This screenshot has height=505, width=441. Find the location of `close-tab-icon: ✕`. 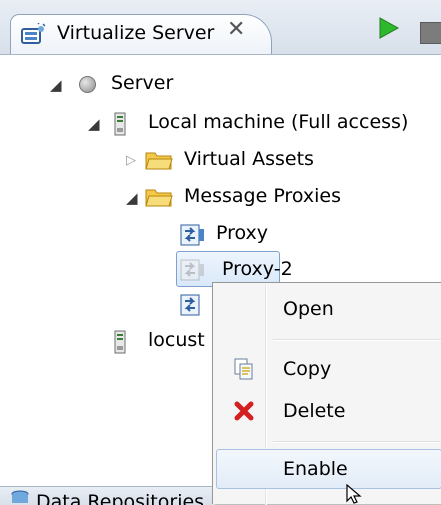

close-tab-icon: ✕ is located at coordinates (236, 29).